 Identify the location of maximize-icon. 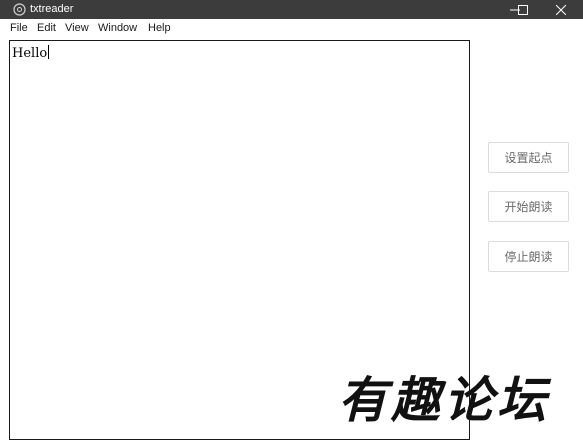
(523, 9).